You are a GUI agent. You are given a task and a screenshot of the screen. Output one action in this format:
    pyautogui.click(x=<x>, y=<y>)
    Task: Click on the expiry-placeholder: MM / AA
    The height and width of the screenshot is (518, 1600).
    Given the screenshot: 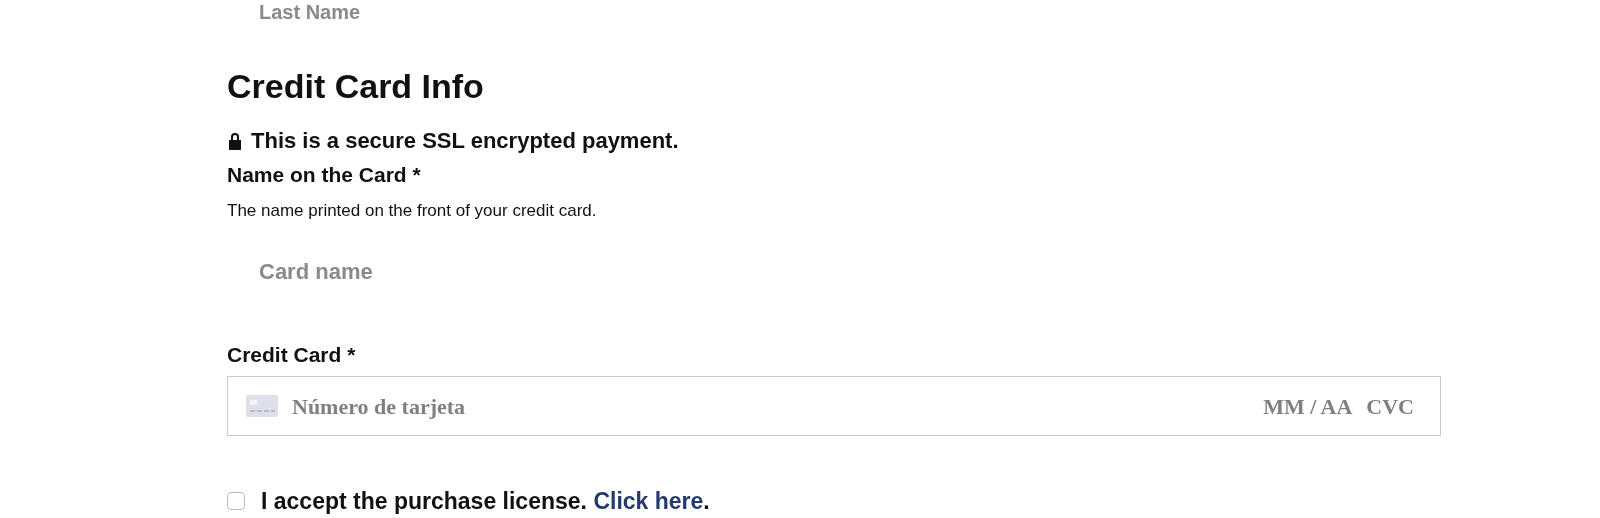 What is the action you would take?
    pyautogui.click(x=1308, y=406)
    